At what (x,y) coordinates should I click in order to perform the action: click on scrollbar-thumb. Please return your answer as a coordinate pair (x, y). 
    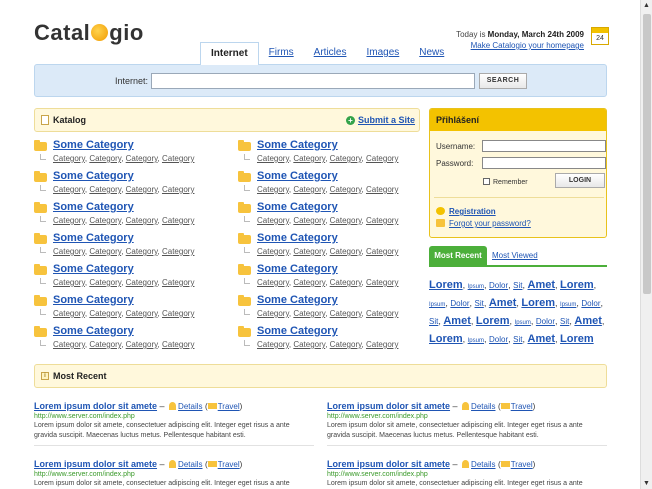
    Looking at the image, I should click on (647, 154).